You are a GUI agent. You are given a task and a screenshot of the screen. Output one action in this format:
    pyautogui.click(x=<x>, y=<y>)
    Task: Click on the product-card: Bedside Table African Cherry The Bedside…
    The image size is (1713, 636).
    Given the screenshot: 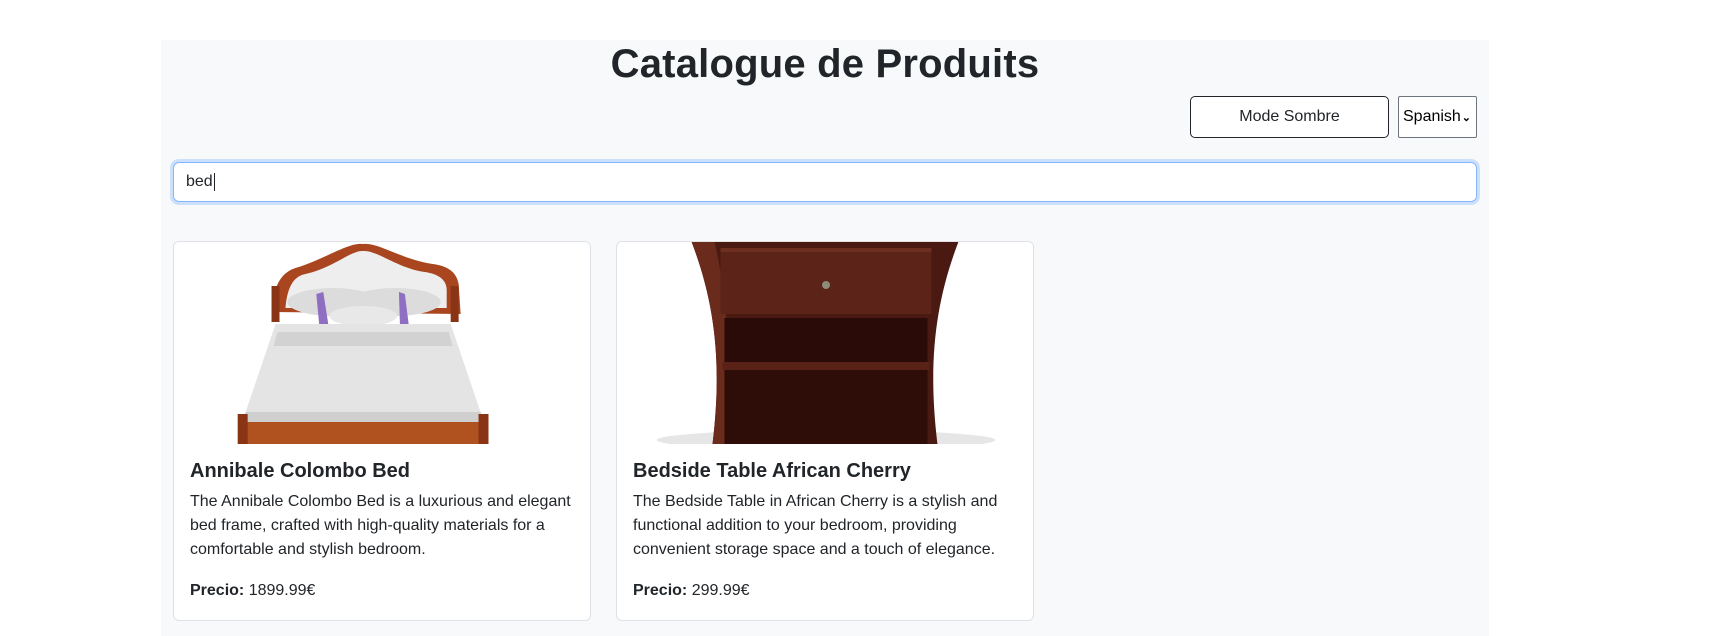 What is the action you would take?
    pyautogui.click(x=825, y=431)
    